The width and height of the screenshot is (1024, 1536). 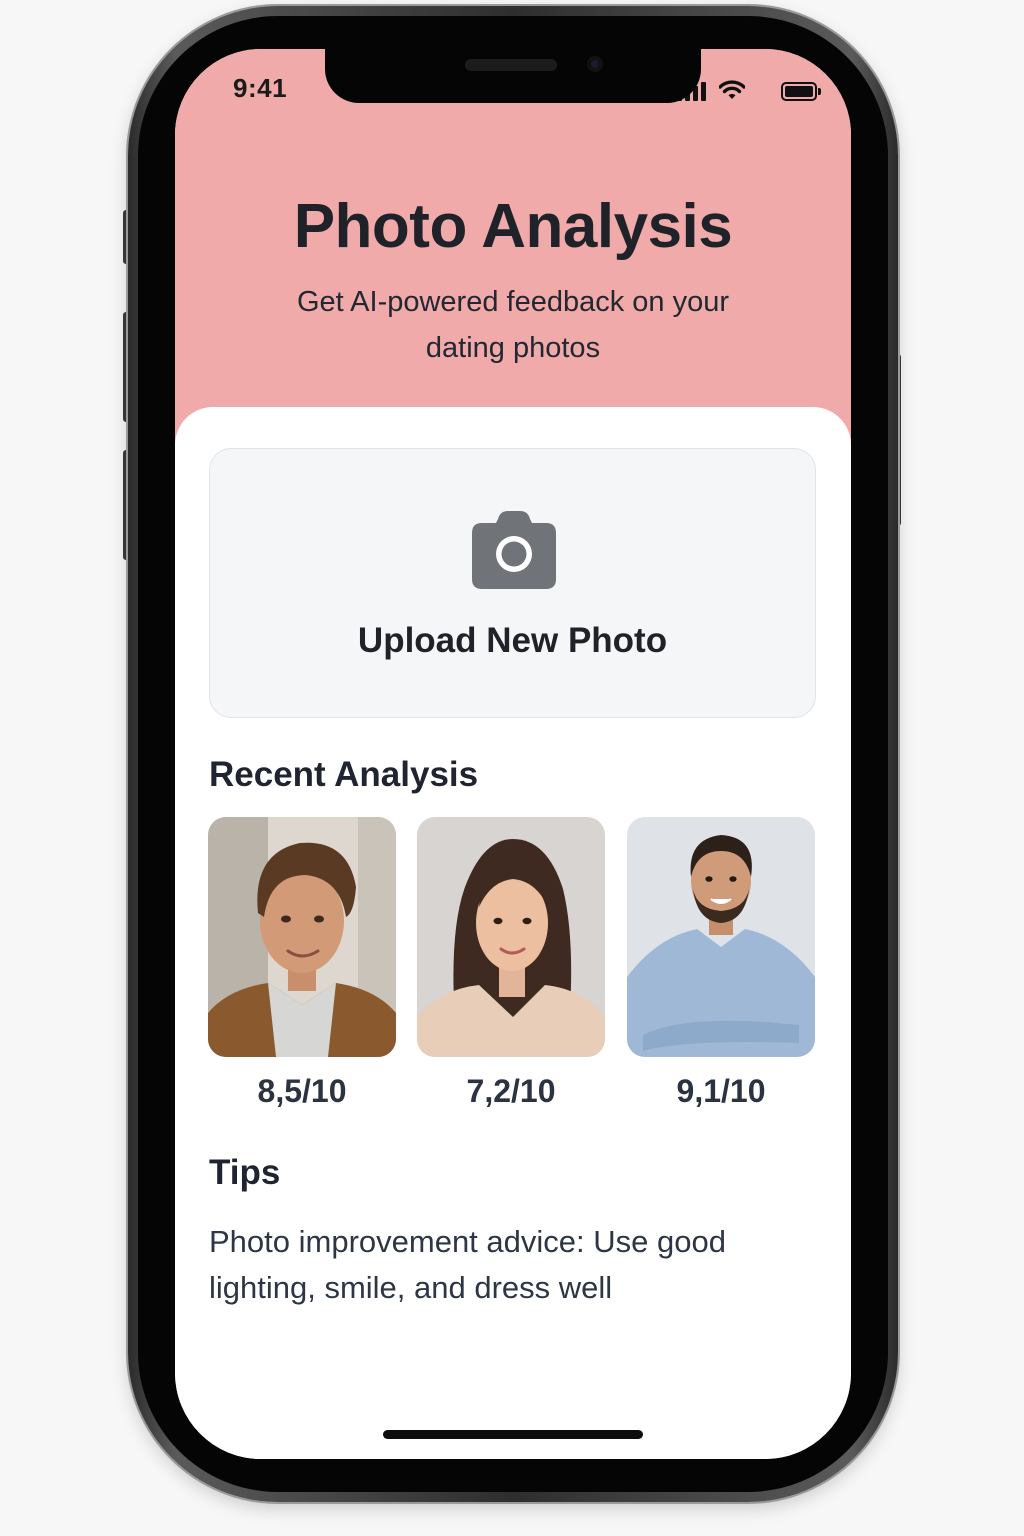 I want to click on battery-icon, so click(x=801, y=91).